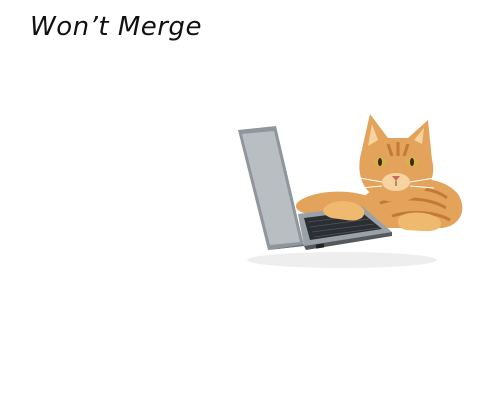 This screenshot has width=500, height=417. I want to click on meme-caption: Won’t Merge, so click(116, 27).